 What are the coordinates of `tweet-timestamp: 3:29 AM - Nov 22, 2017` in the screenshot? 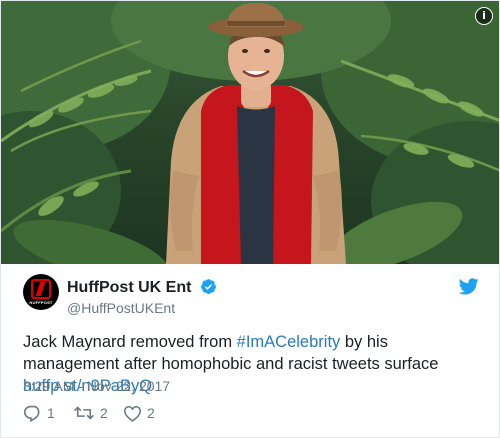 It's located at (96, 386).